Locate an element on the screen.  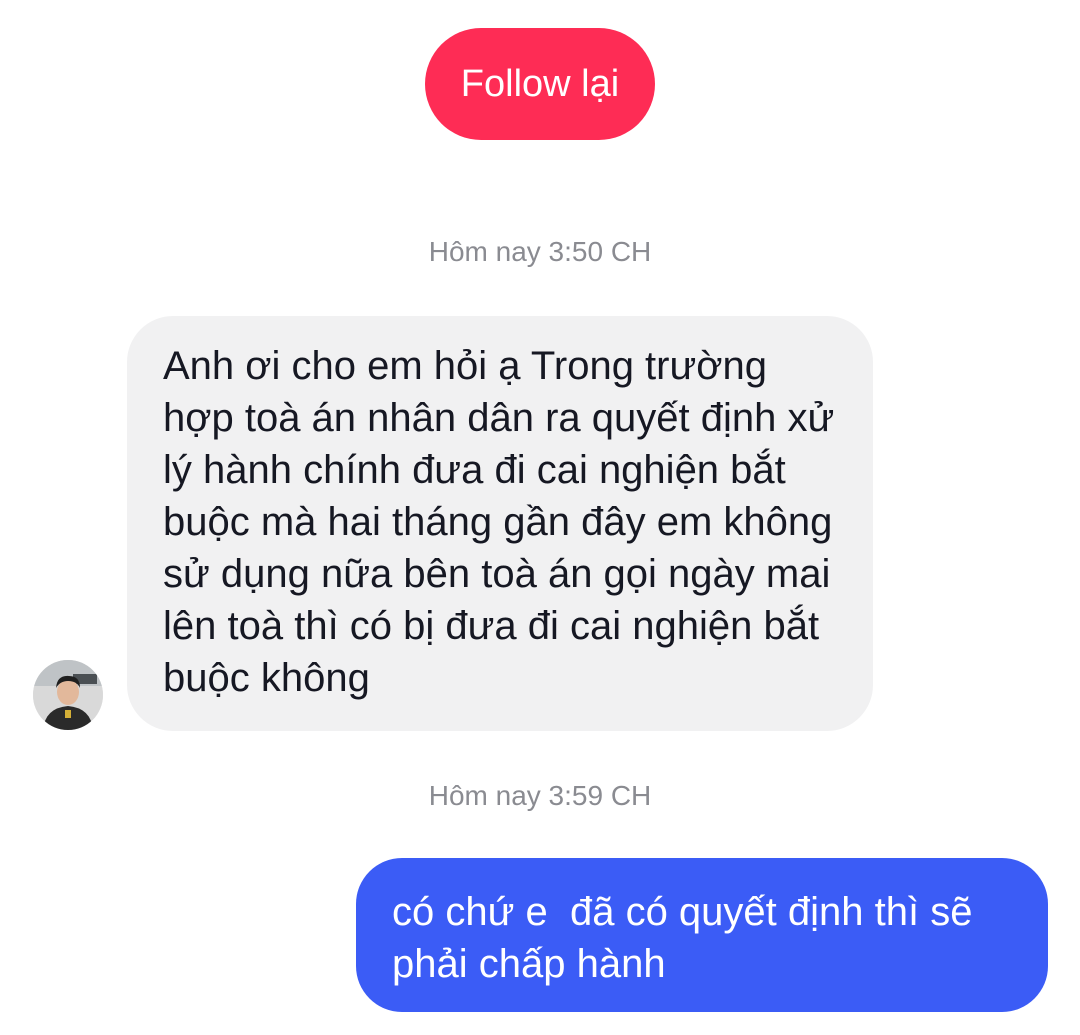
message-timestamp: Hôm nay 3:50 CH is located at coordinates (540, 251).